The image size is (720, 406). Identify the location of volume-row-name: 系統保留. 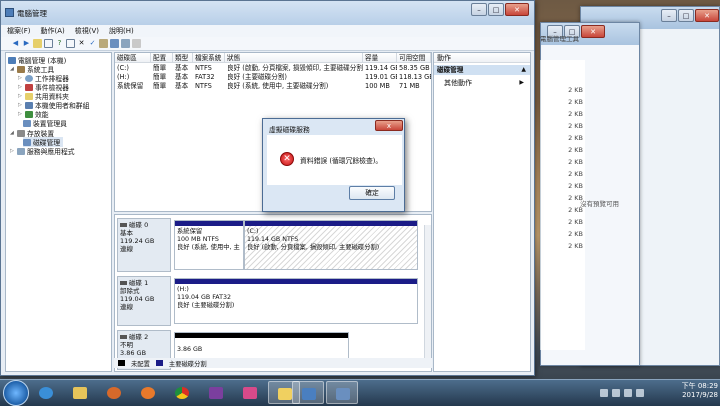
(133, 86).